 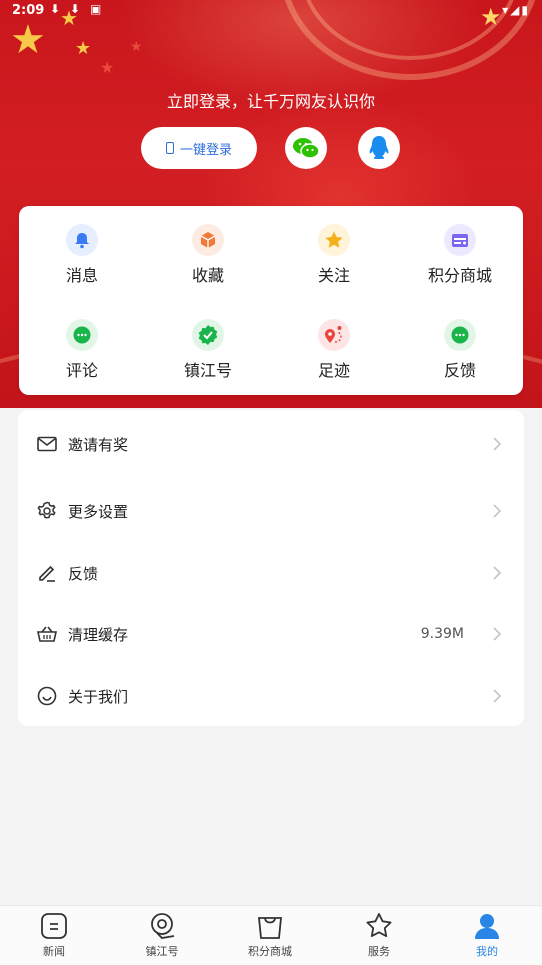 What do you see at coordinates (487, 926) in the screenshot?
I see `person-icon` at bounding box center [487, 926].